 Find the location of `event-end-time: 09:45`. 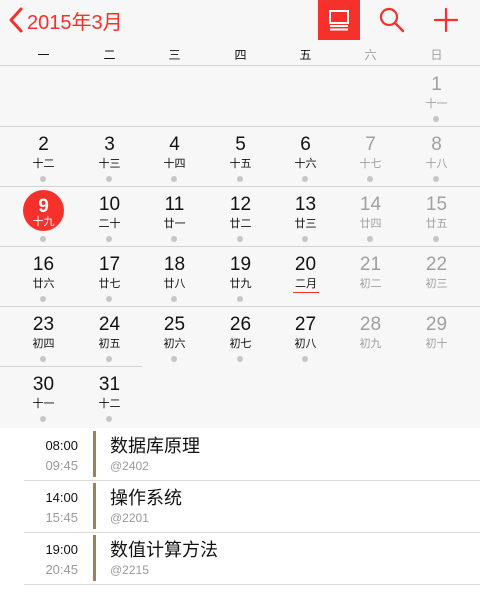

event-end-time: 09:45 is located at coordinates (61, 465).